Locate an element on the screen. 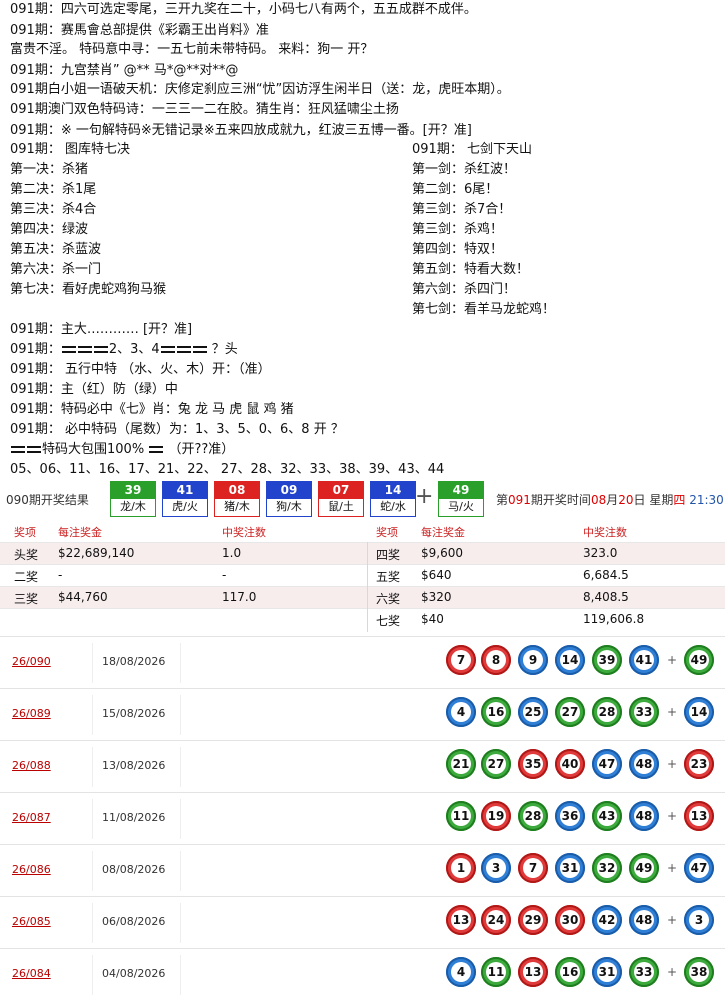  forecast-line: 特码大包围100% （开??准） is located at coordinates (122, 450).